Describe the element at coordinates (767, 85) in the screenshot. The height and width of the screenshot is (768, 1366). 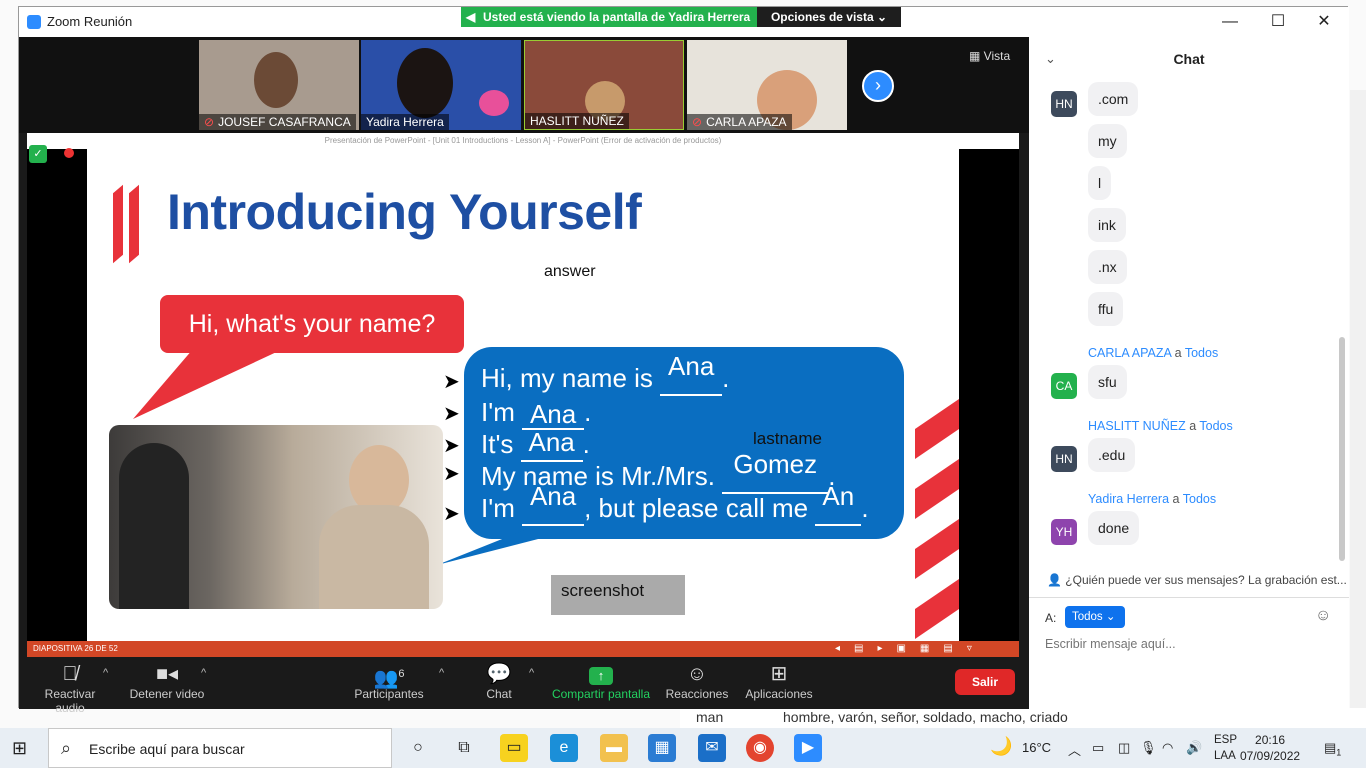
I see `video-tile-carla: ⊘ CARLA APAZA` at that location.